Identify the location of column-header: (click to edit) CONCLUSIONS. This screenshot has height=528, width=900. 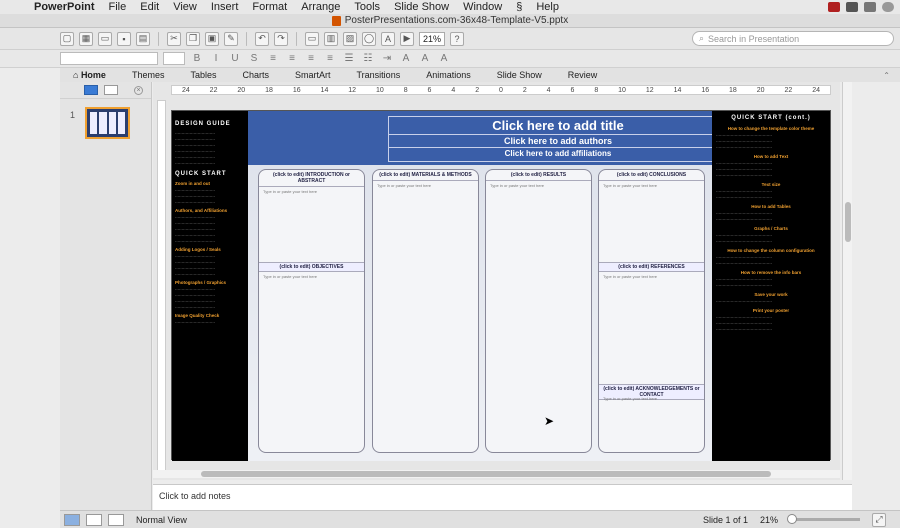
(651, 175).